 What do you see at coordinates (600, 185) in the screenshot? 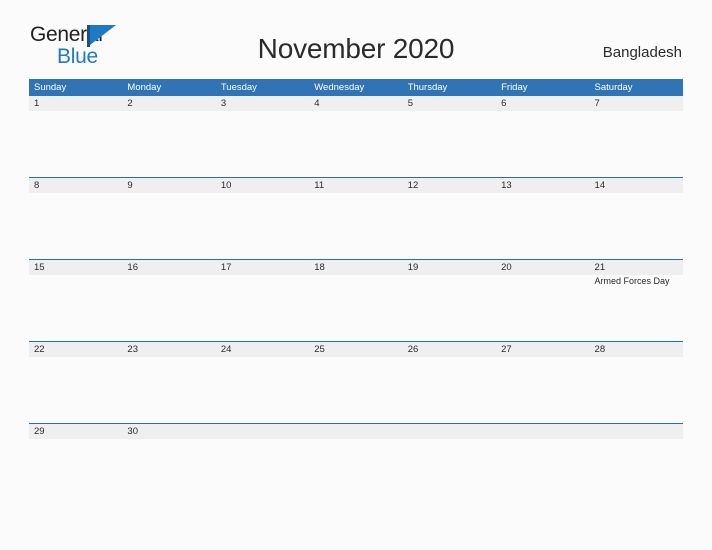
I see `calendar-day-number: 14` at bounding box center [600, 185].